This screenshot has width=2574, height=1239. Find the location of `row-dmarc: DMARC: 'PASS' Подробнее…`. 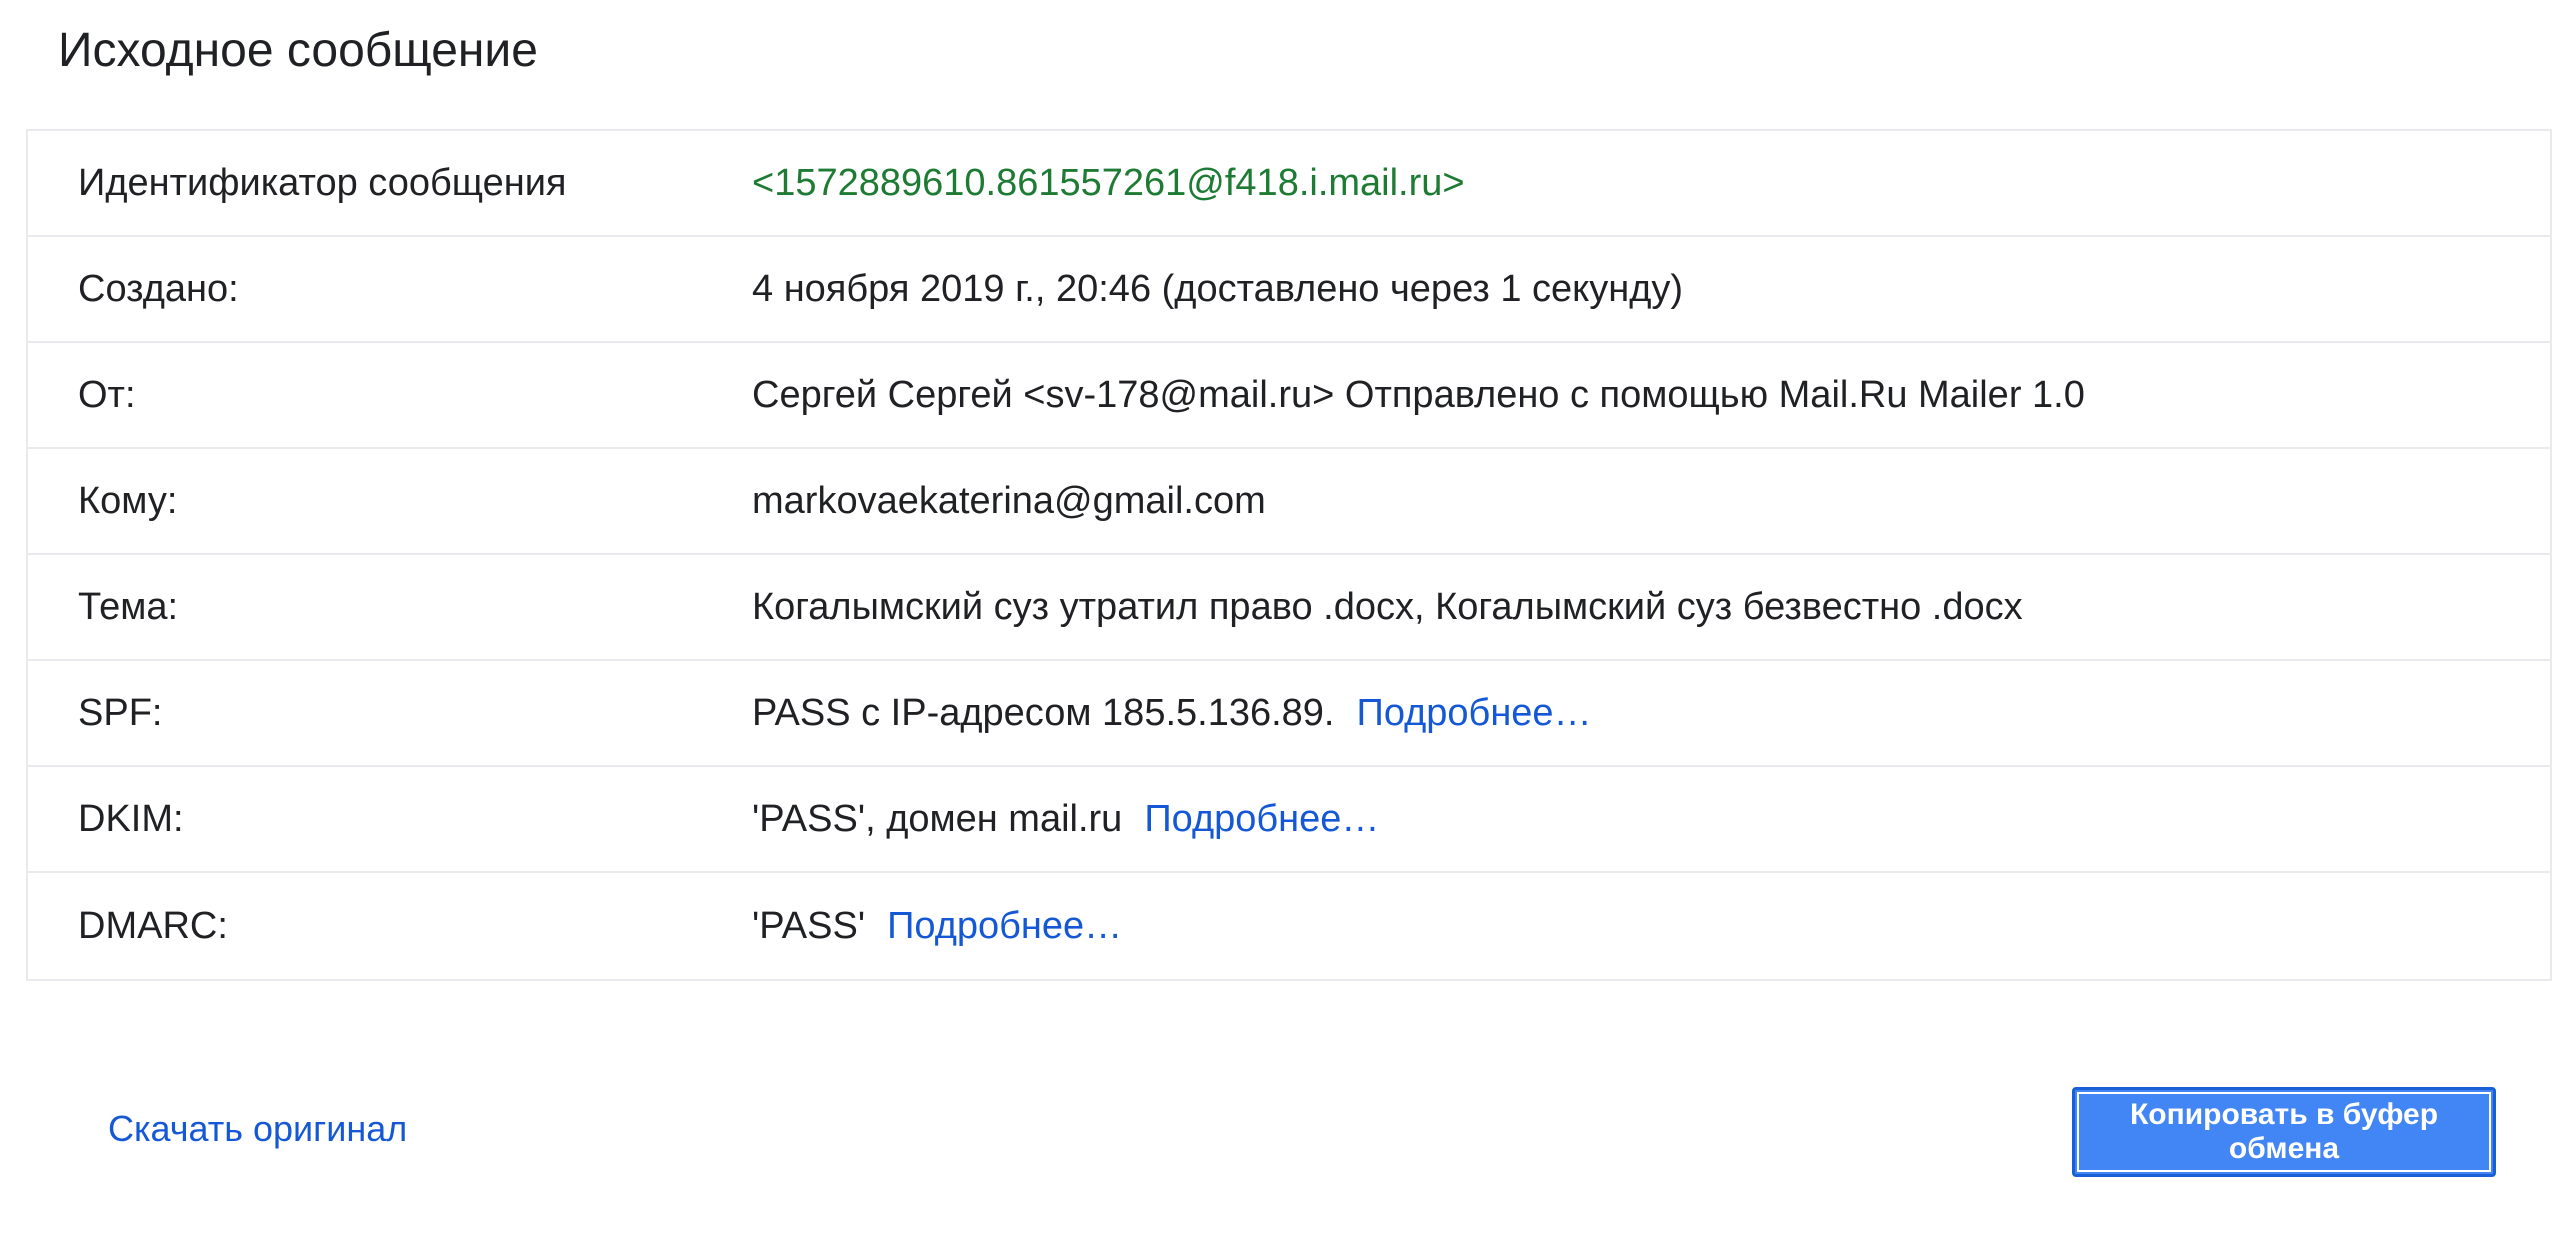

row-dmarc: DMARC: 'PASS' Подробнее… is located at coordinates (1289, 926).